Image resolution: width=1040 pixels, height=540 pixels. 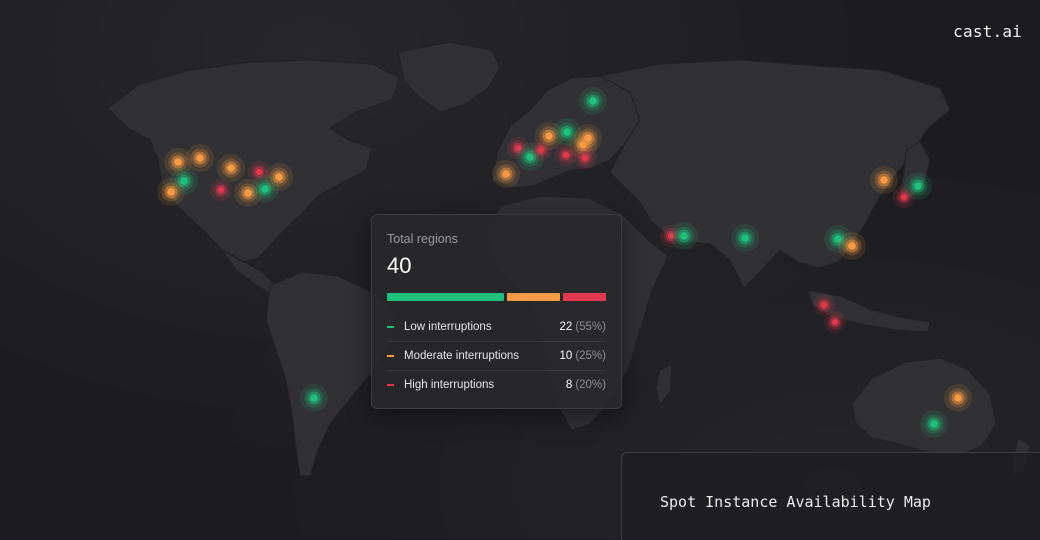 What do you see at coordinates (987, 31) in the screenshot?
I see `cast-ai-logo: cast.ai` at bounding box center [987, 31].